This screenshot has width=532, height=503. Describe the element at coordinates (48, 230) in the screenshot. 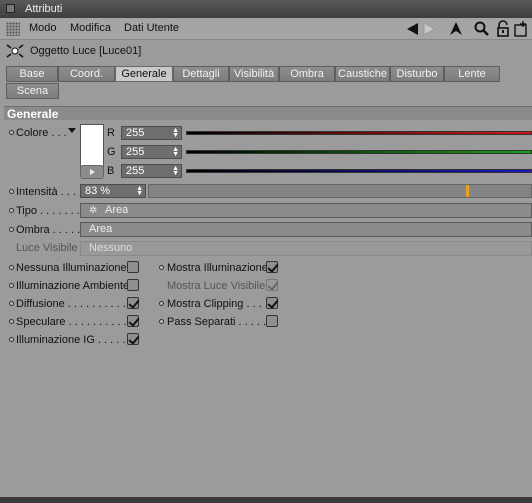

I see `ombra-label: Ombra . . . . .` at that location.